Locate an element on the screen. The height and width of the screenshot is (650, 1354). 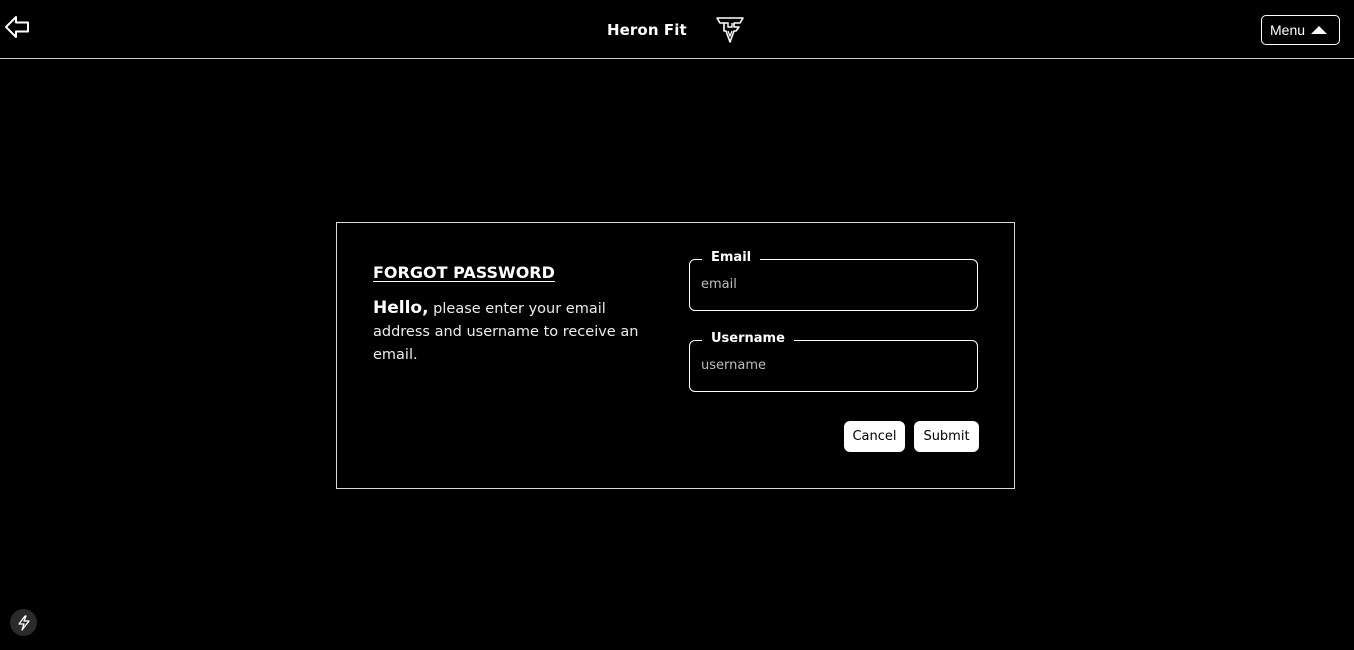
username-label: Username is located at coordinates (748, 338).